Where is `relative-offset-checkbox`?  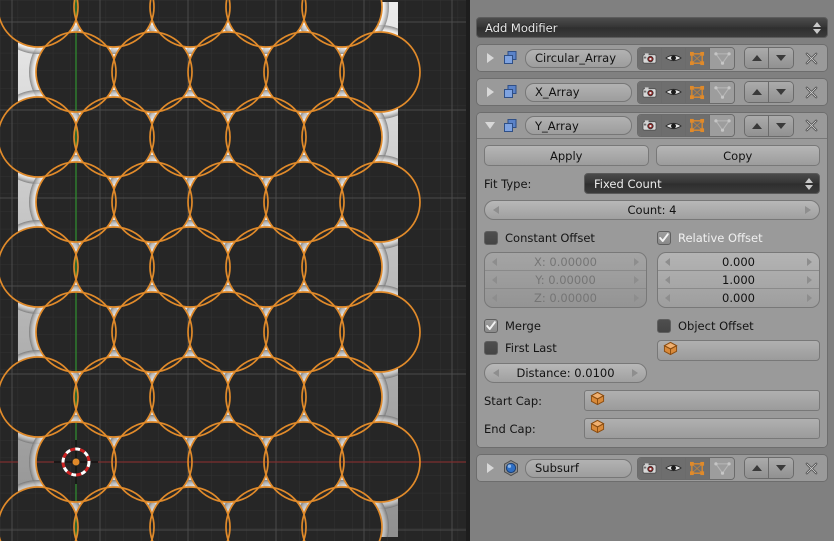
relative-offset-checkbox is located at coordinates (664, 238).